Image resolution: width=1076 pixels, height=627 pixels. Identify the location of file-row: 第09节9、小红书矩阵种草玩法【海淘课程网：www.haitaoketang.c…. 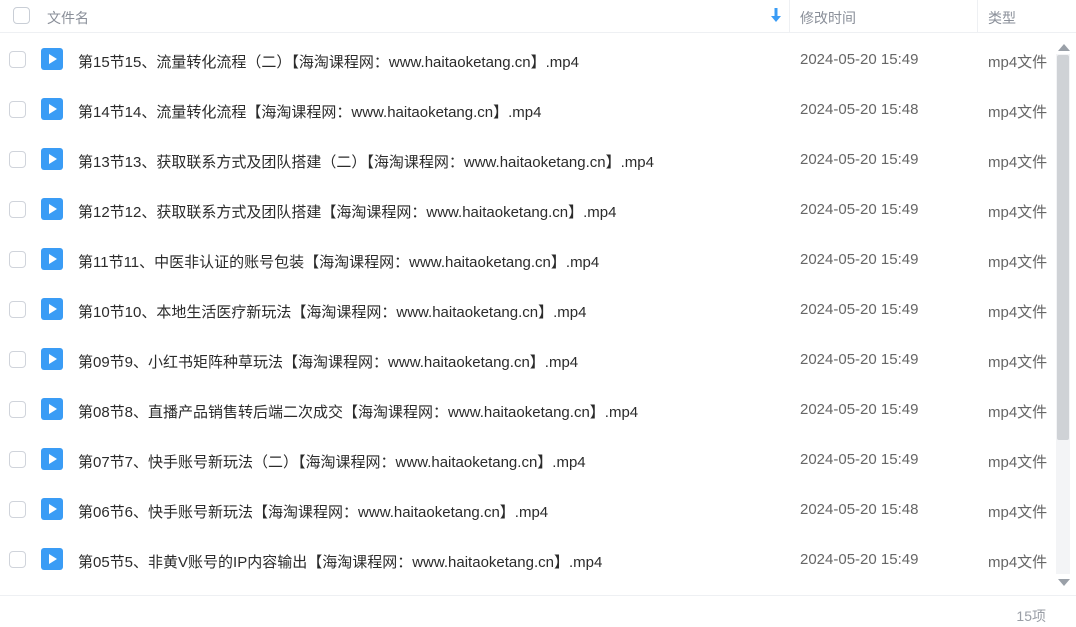
(528, 359).